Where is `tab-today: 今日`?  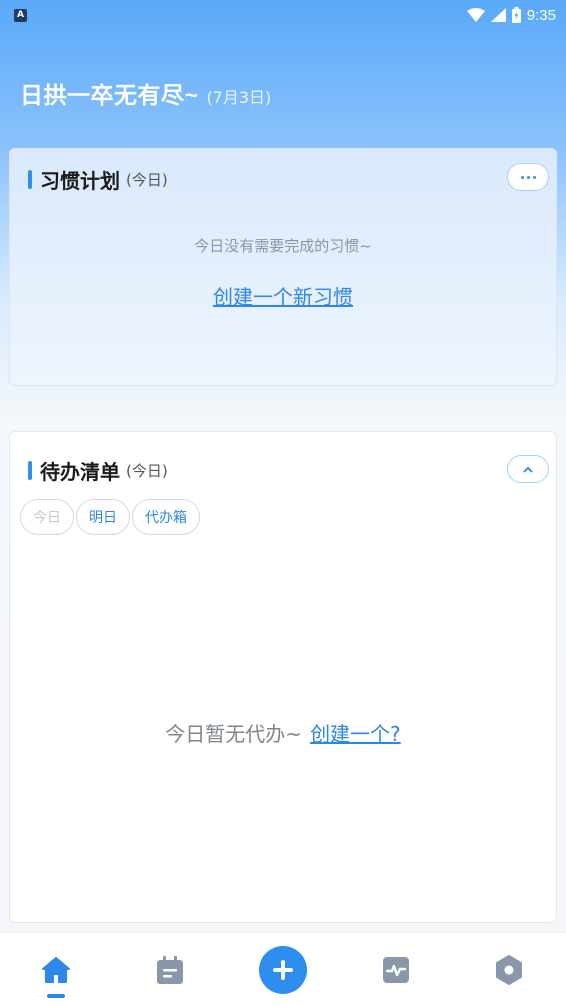
tab-today: 今日 is located at coordinates (47, 517).